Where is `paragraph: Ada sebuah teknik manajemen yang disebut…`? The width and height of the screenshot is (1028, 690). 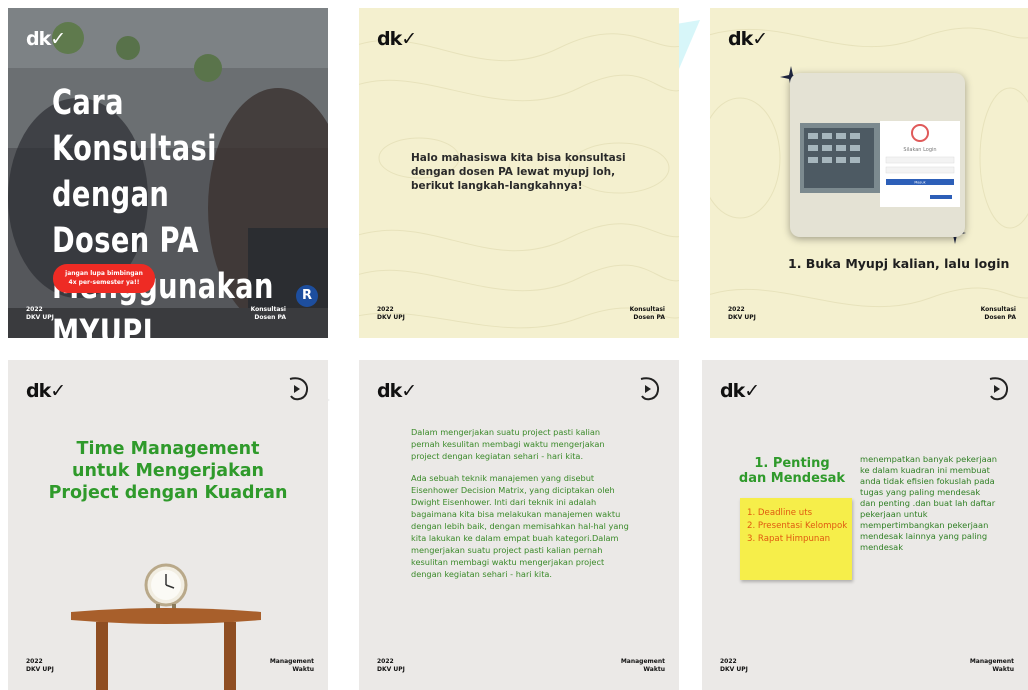
paragraph: Ada sebuah teknik manajemen yang disebut… is located at coordinates (520, 526).